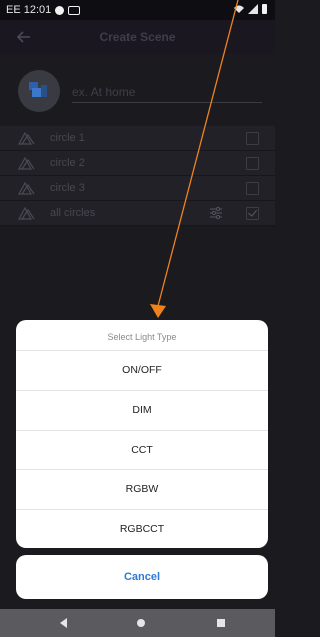 The height and width of the screenshot is (637, 320). I want to click on circle-3-checkbox, so click(252, 188).